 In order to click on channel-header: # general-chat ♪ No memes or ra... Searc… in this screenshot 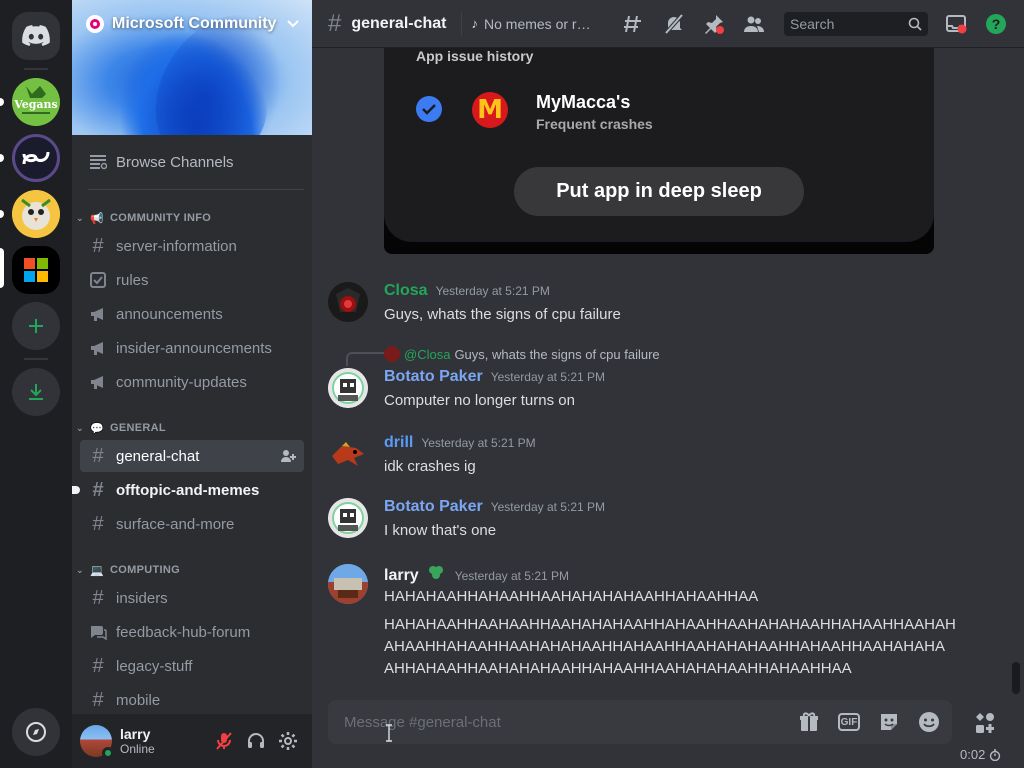, I will do `click(668, 24)`.